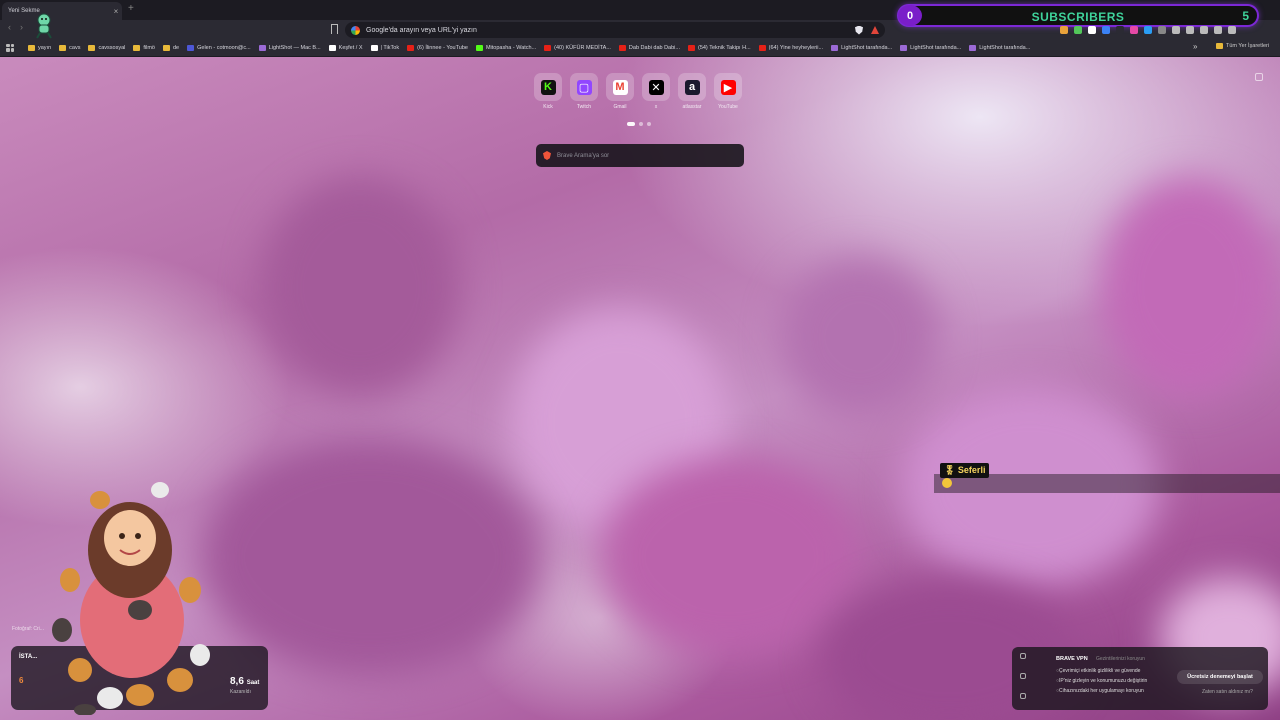  I want to click on bookmark-item: yayın, so click(39, 47).